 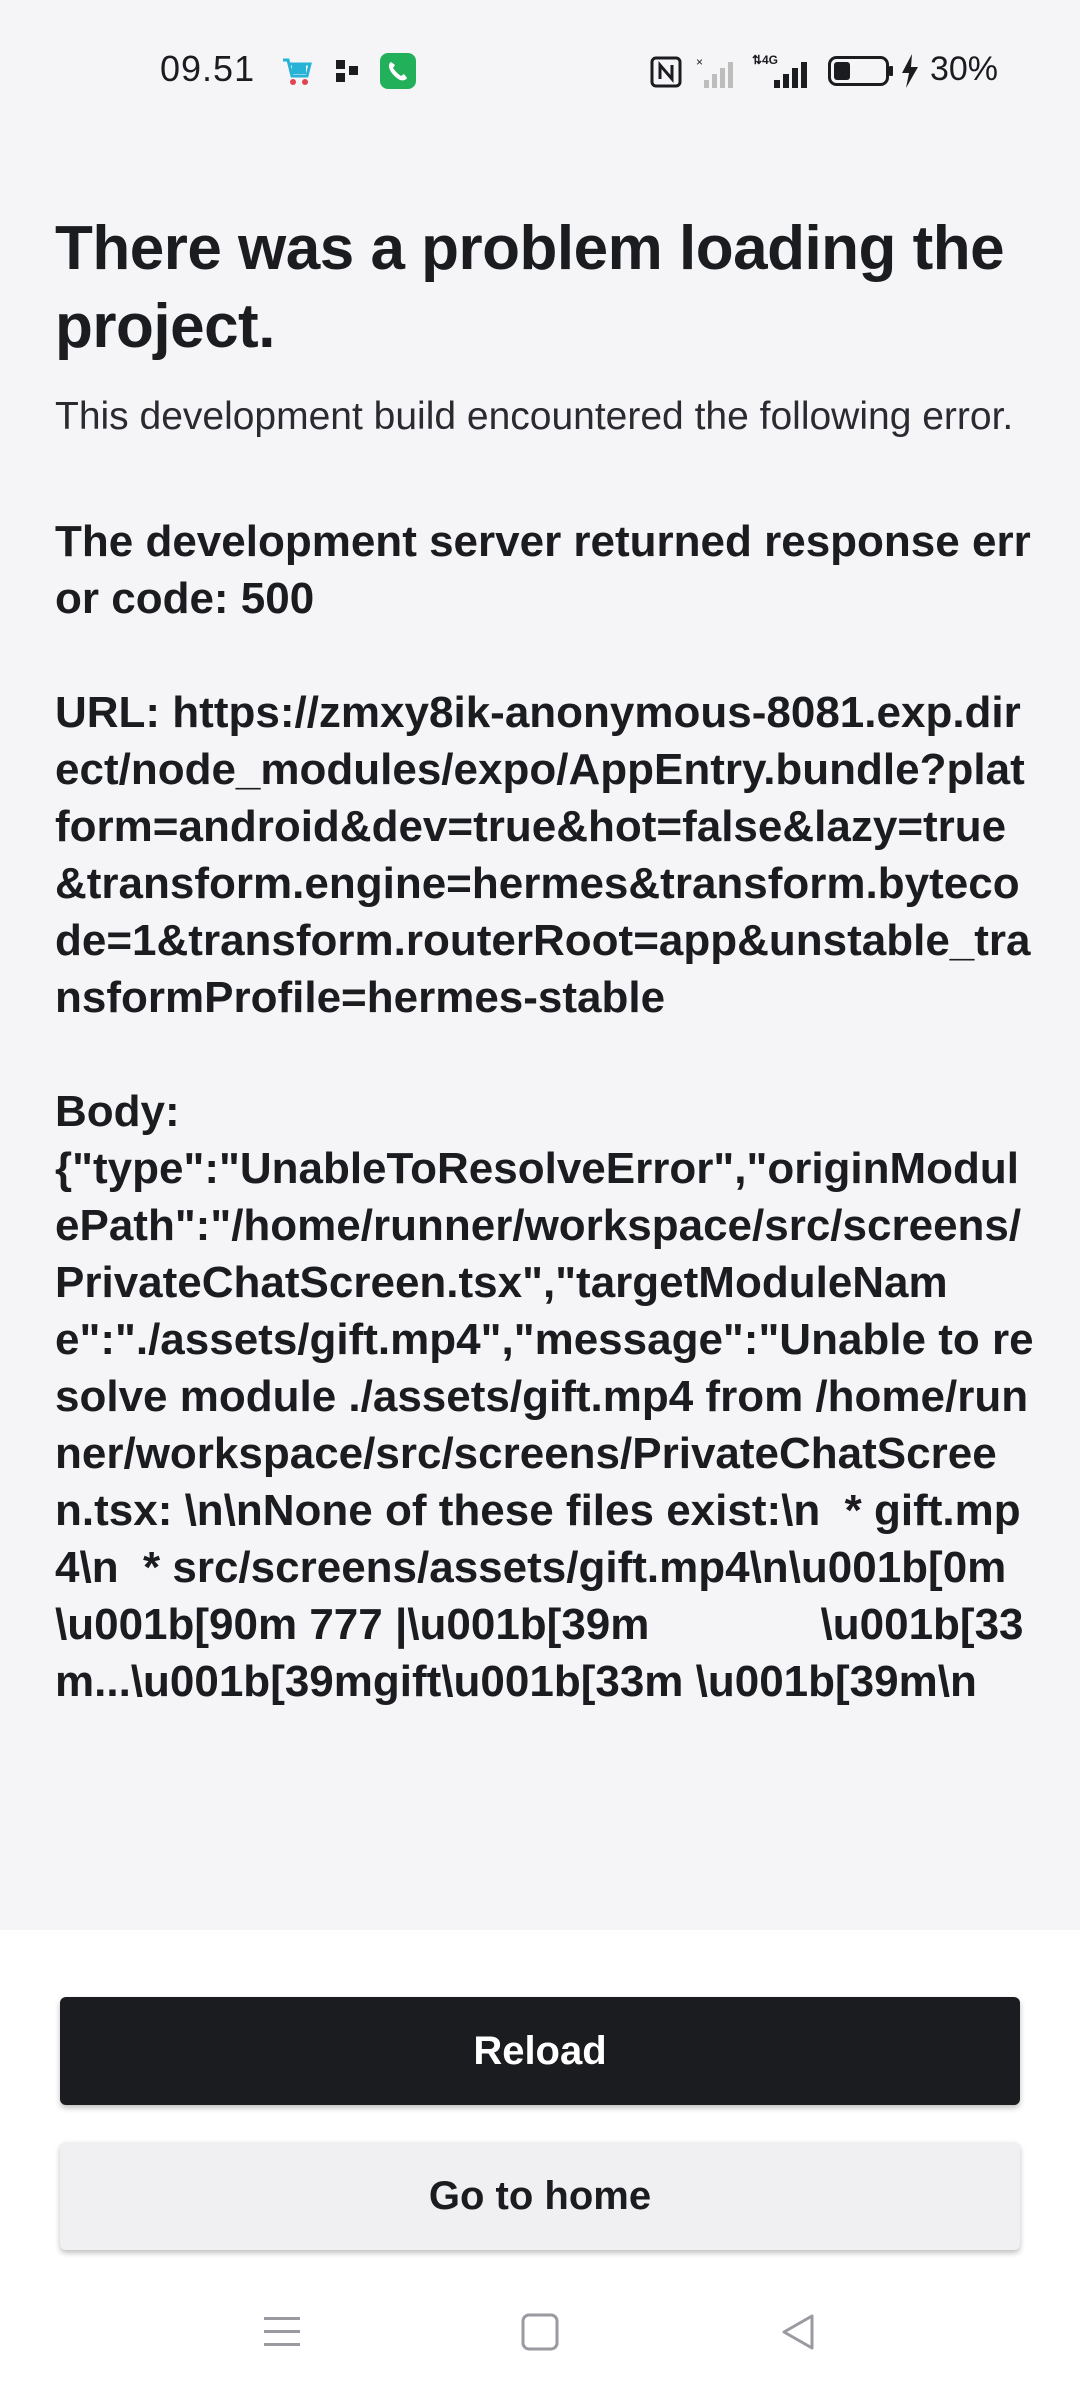 What do you see at coordinates (348, 73) in the screenshot?
I see `dots-icon` at bounding box center [348, 73].